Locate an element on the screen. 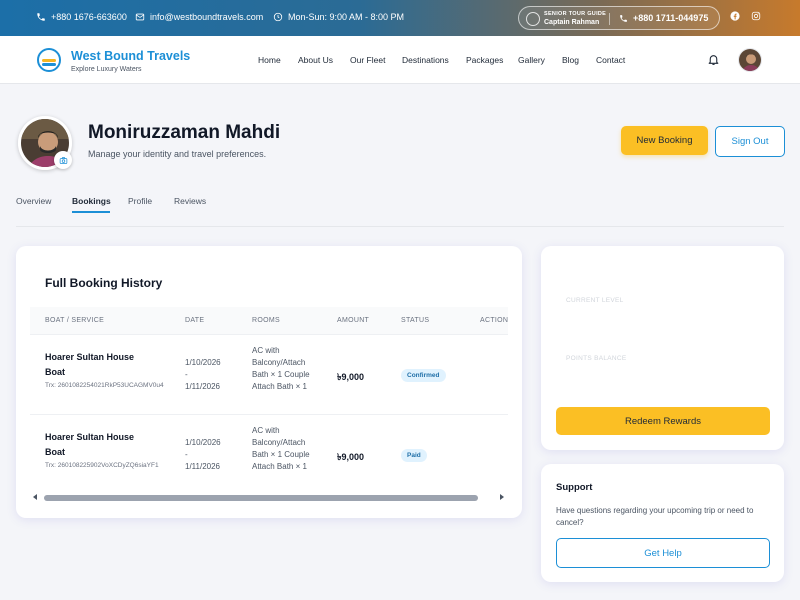 Image resolution: width=800 pixels, height=600 pixels. nav-item-destinations: Destinations is located at coordinates (425, 60).